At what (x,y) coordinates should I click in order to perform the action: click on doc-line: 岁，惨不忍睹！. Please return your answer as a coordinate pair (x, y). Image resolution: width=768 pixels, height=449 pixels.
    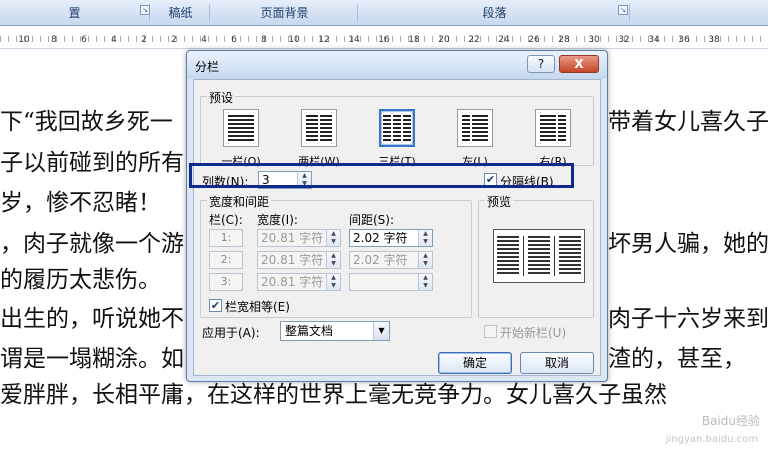
    Looking at the image, I should click on (80, 203).